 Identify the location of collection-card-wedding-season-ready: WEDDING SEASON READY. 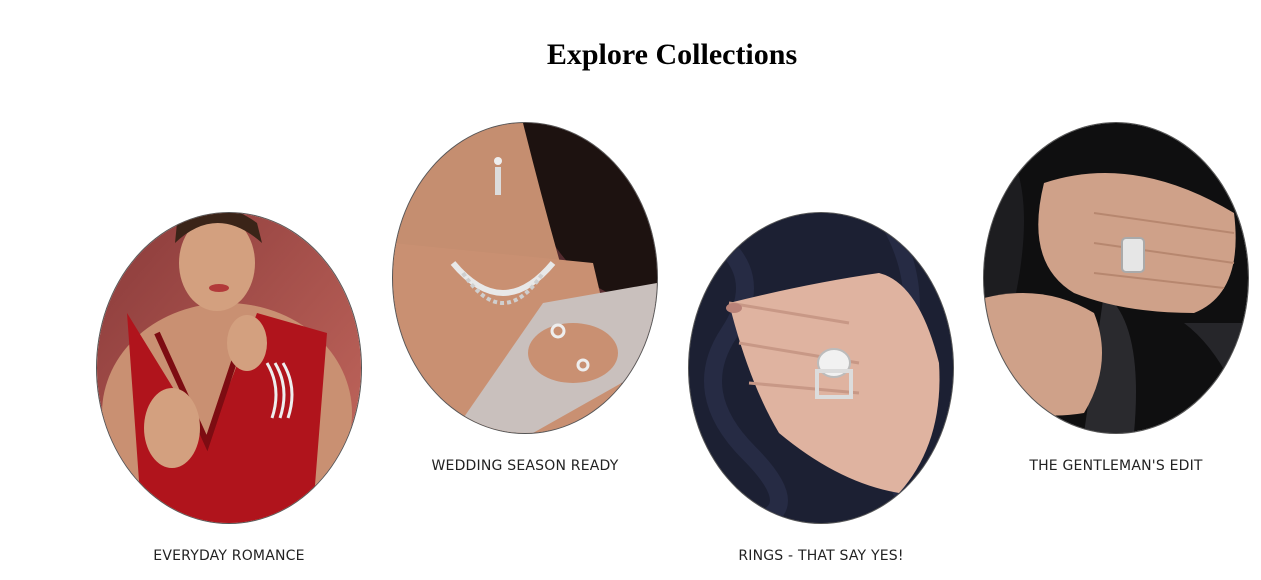
(525, 298).